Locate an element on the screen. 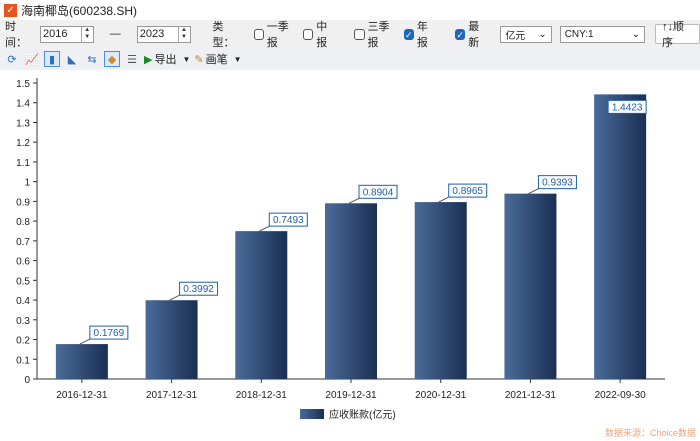  legend-label: 应收账款(亿元) is located at coordinates (362, 414).